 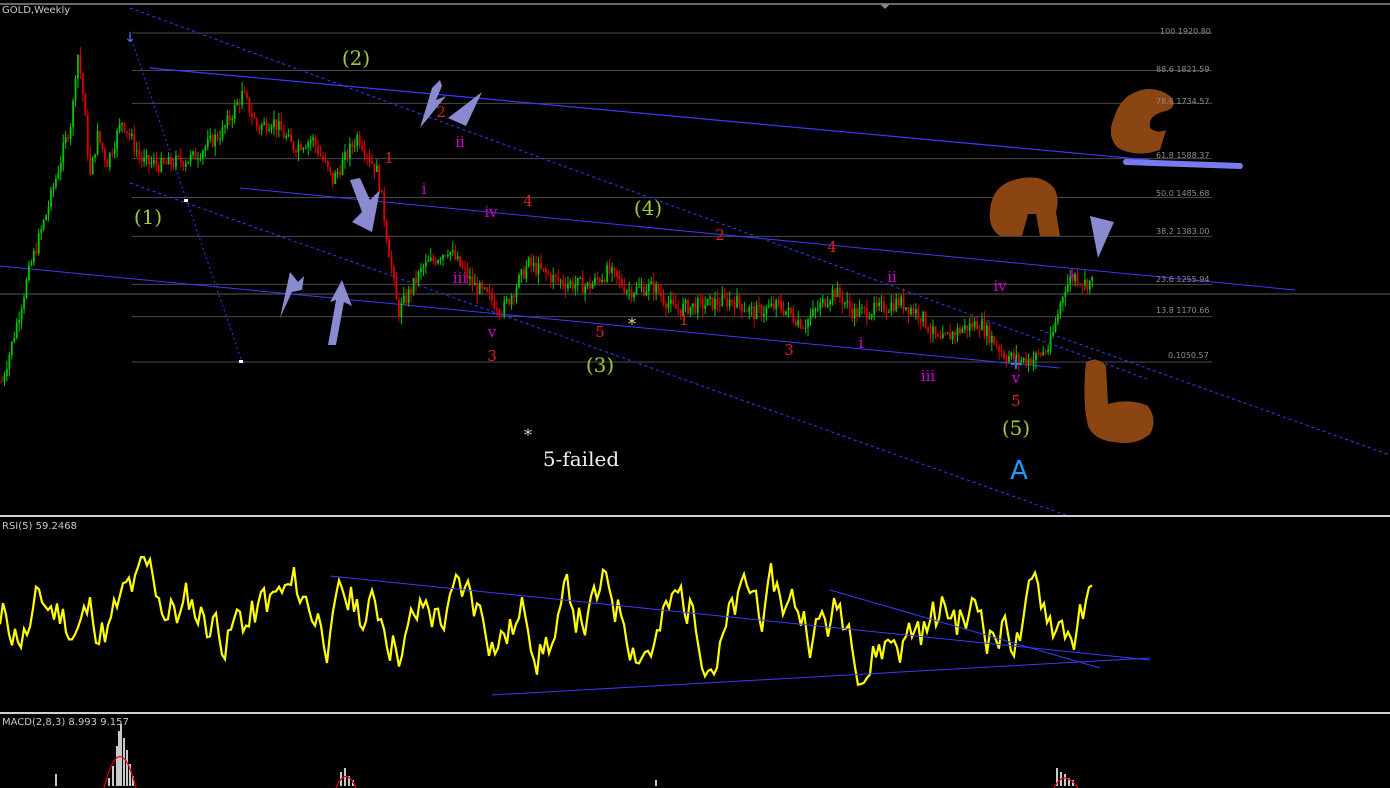 I want to click on wave-label-minor-iii: iii, so click(x=460, y=278).